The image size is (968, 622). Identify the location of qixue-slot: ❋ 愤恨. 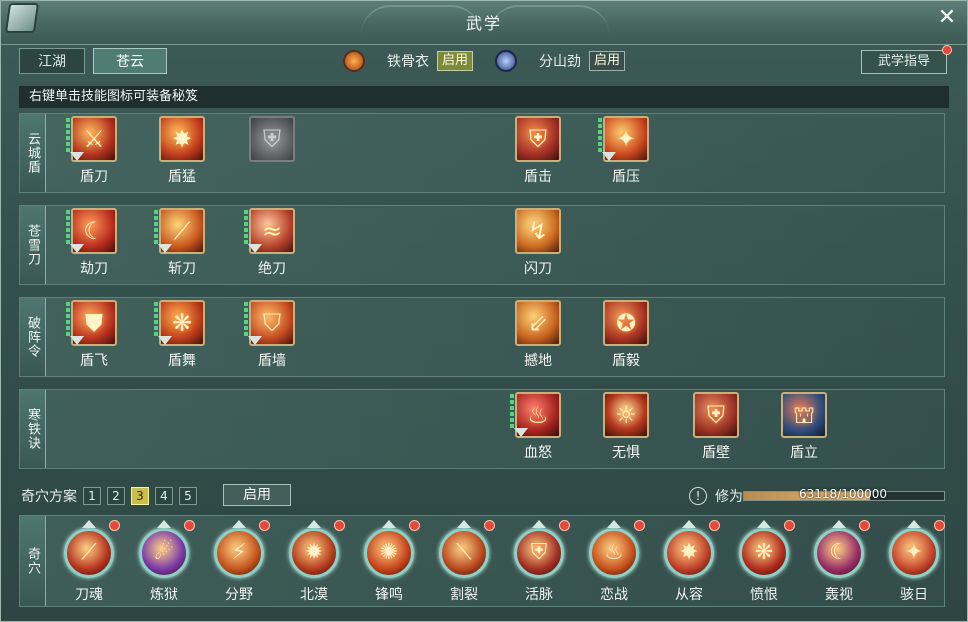
(764, 562).